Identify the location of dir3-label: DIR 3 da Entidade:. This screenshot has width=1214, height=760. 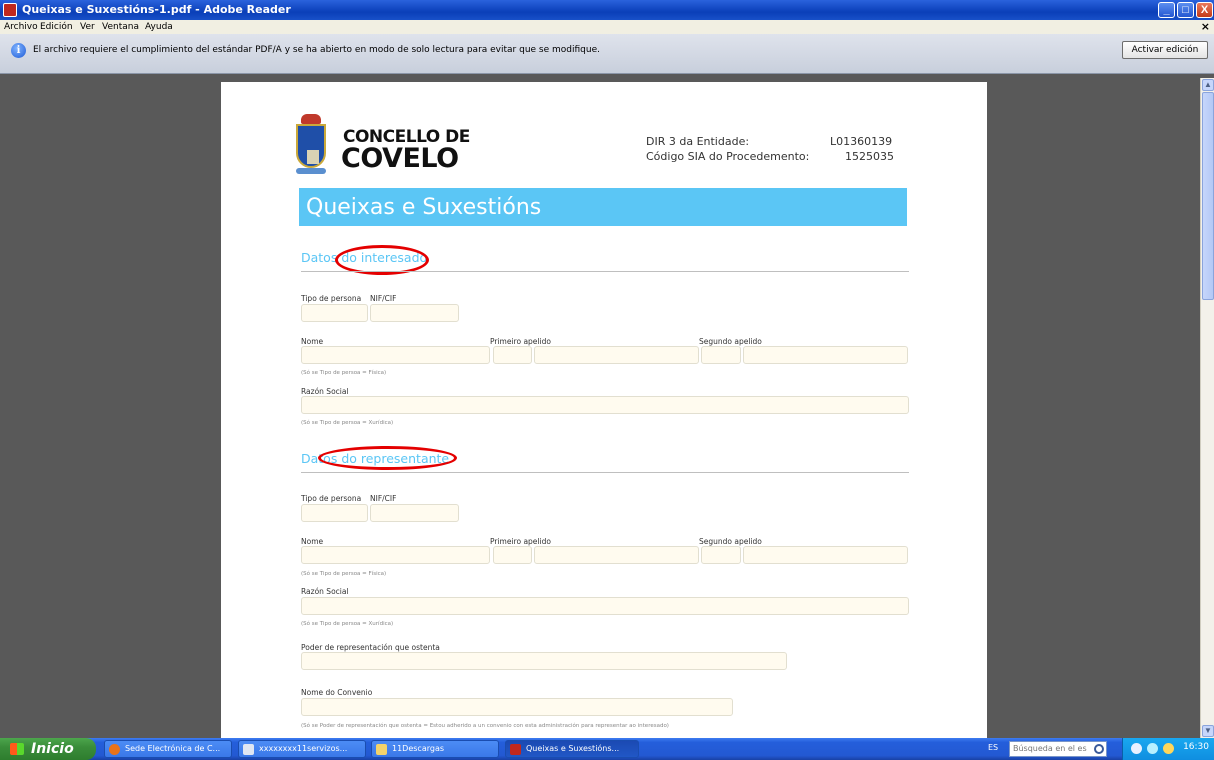
(698, 141).